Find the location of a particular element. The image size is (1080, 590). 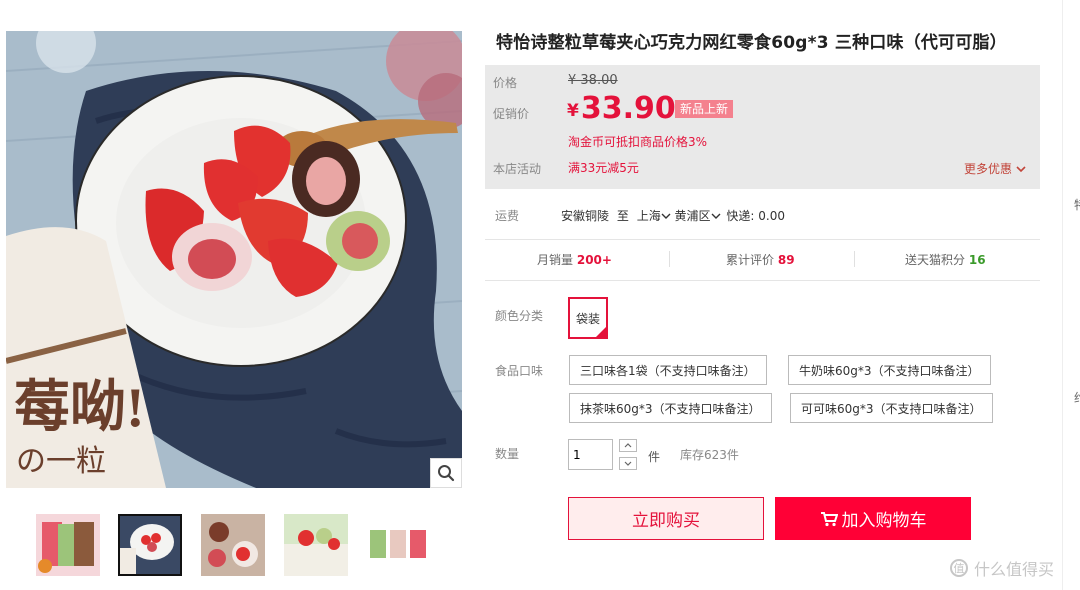

magnifier-icon is located at coordinates (446, 473).